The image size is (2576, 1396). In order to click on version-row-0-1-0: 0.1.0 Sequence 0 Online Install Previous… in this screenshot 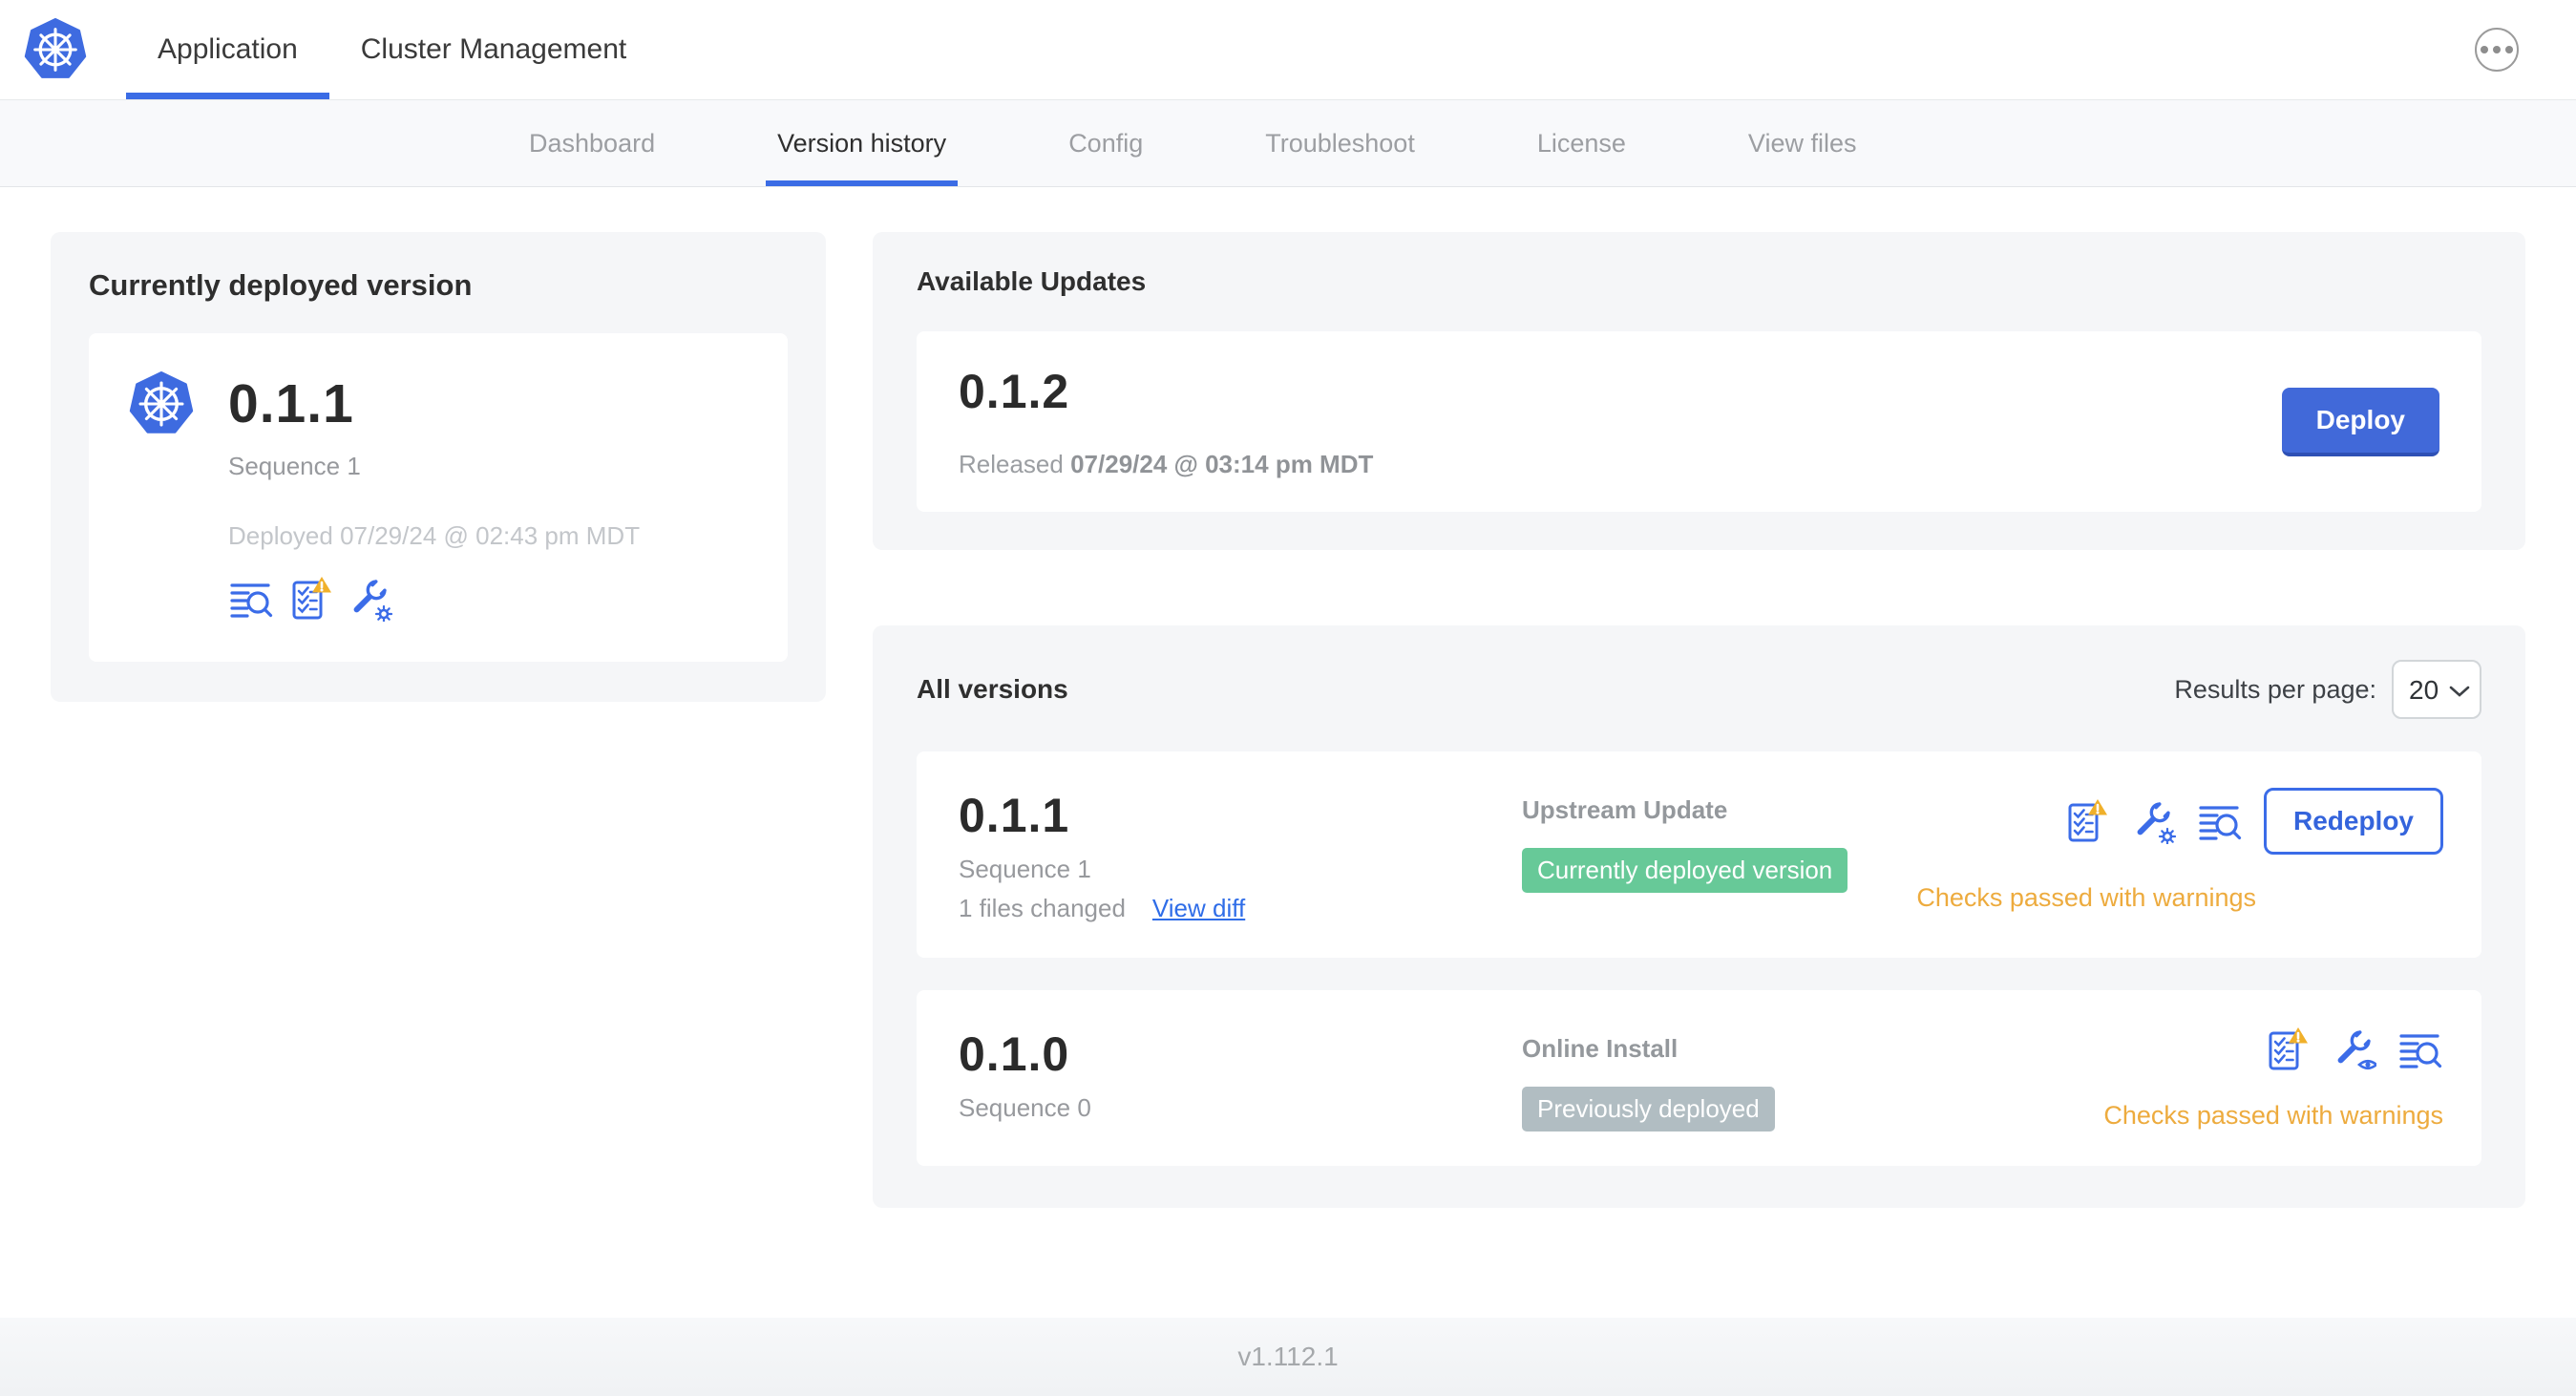, I will do `click(1699, 1078)`.